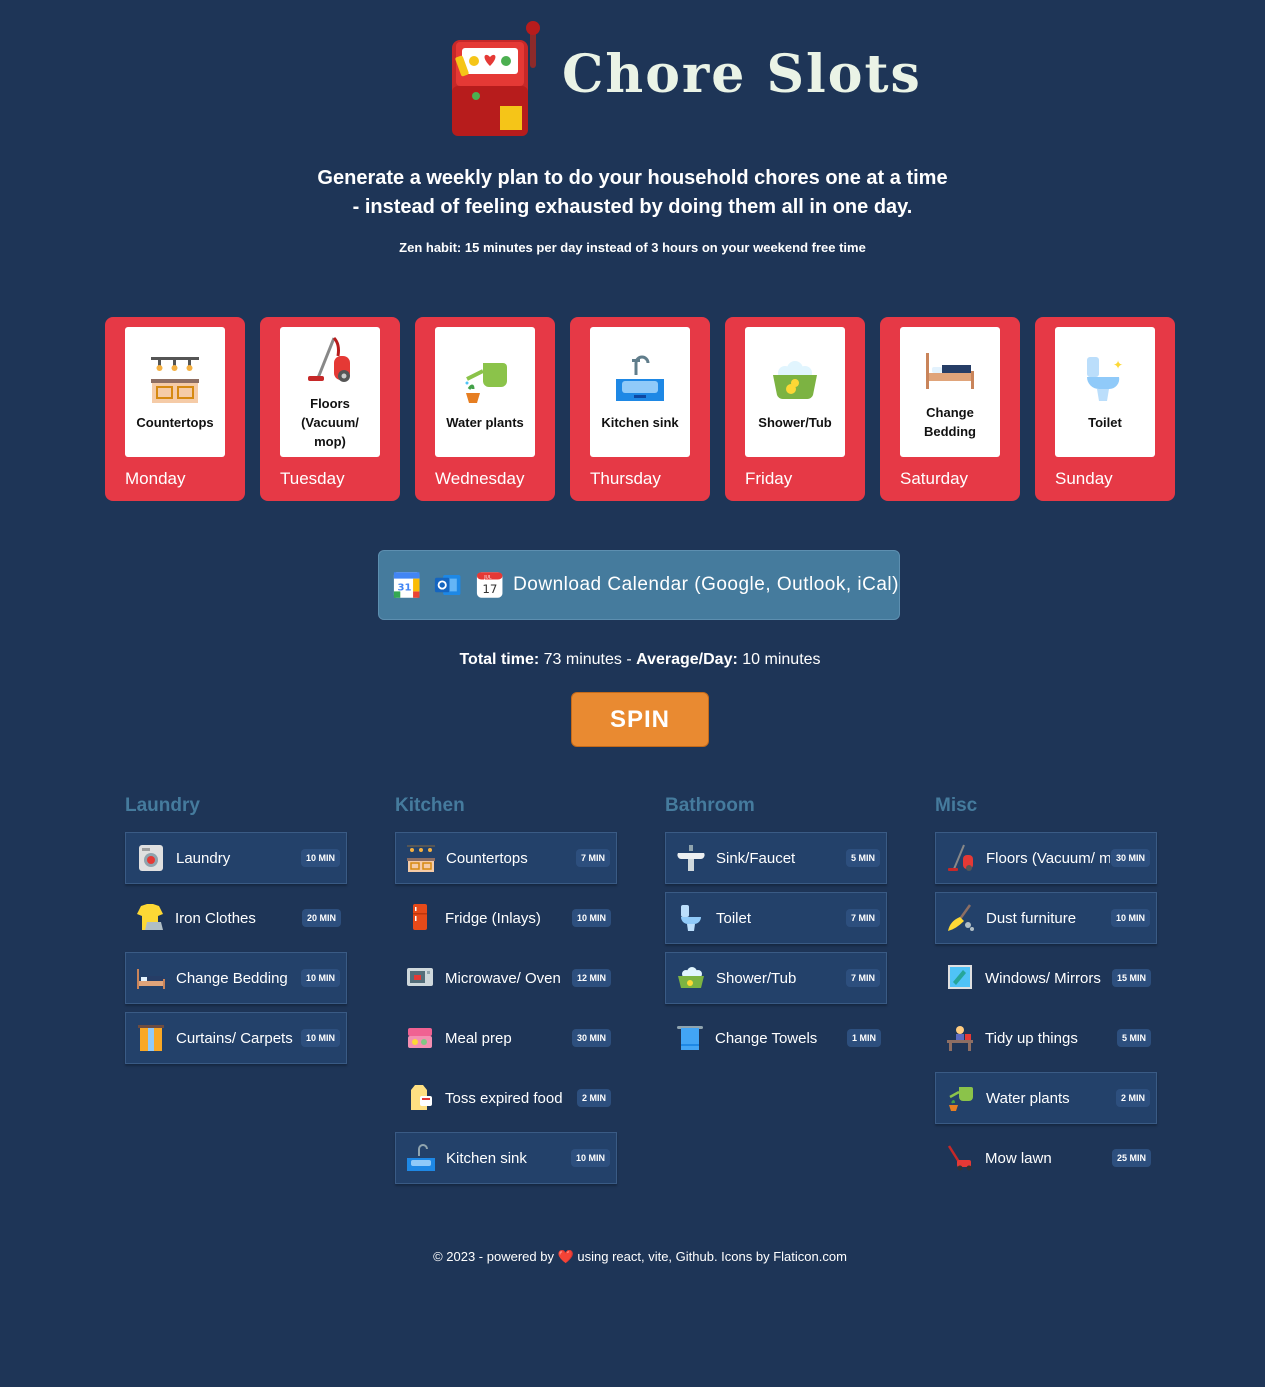 The height and width of the screenshot is (1387, 1265). What do you see at coordinates (485, 409) in the screenshot?
I see `day-slot-wednesday: Water plants Wednesday` at bounding box center [485, 409].